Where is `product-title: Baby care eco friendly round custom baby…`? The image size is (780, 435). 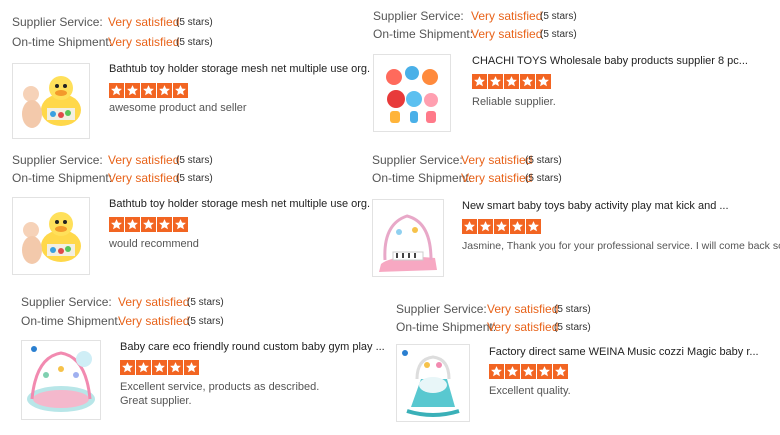
product-title: Baby care eco friendly round custom baby… is located at coordinates (252, 347).